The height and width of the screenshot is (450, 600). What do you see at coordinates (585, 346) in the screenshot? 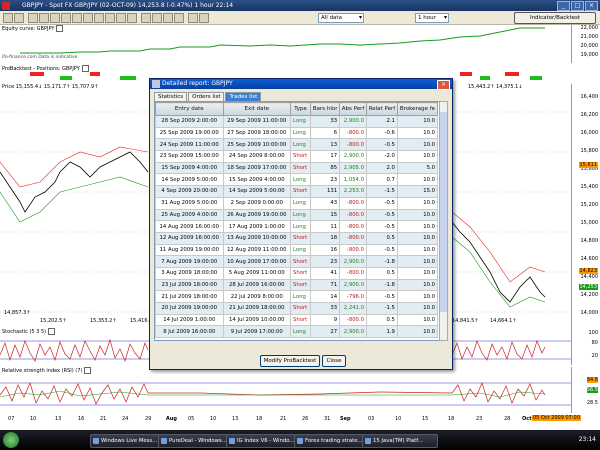
I see `stochastic-axis: 100 80 20` at bounding box center [585, 346].